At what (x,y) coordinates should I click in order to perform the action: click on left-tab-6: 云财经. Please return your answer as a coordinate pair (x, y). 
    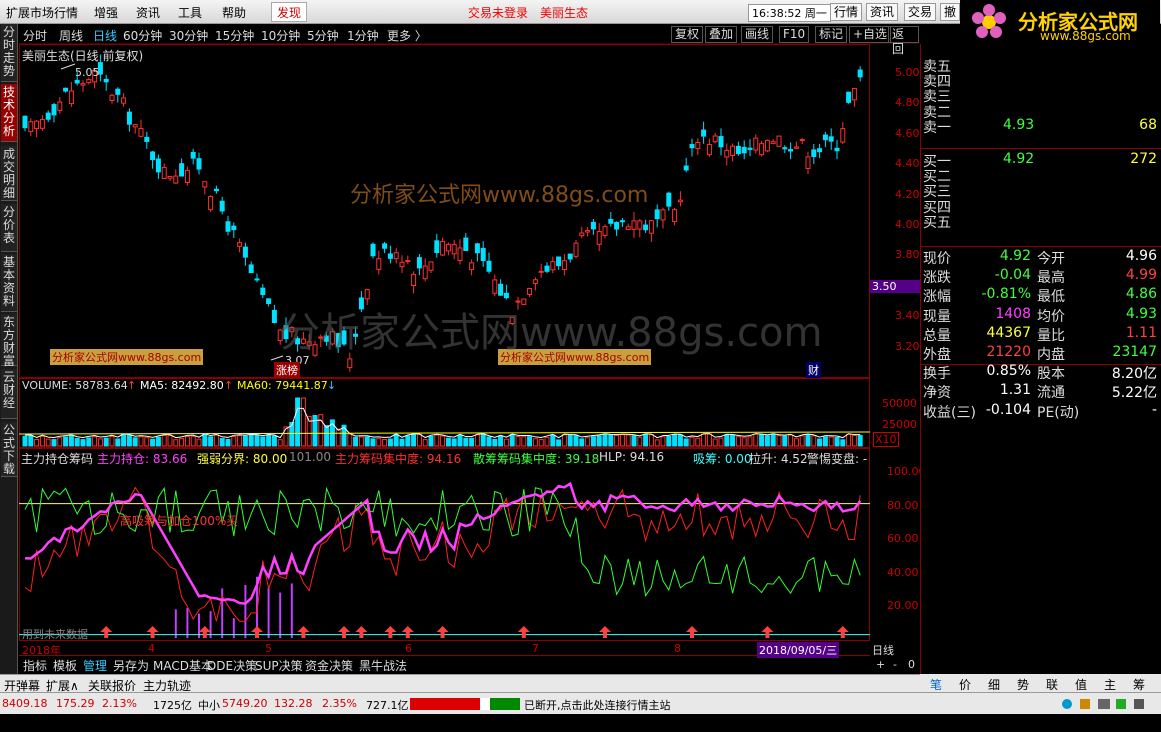
    Looking at the image, I should click on (9, 394).